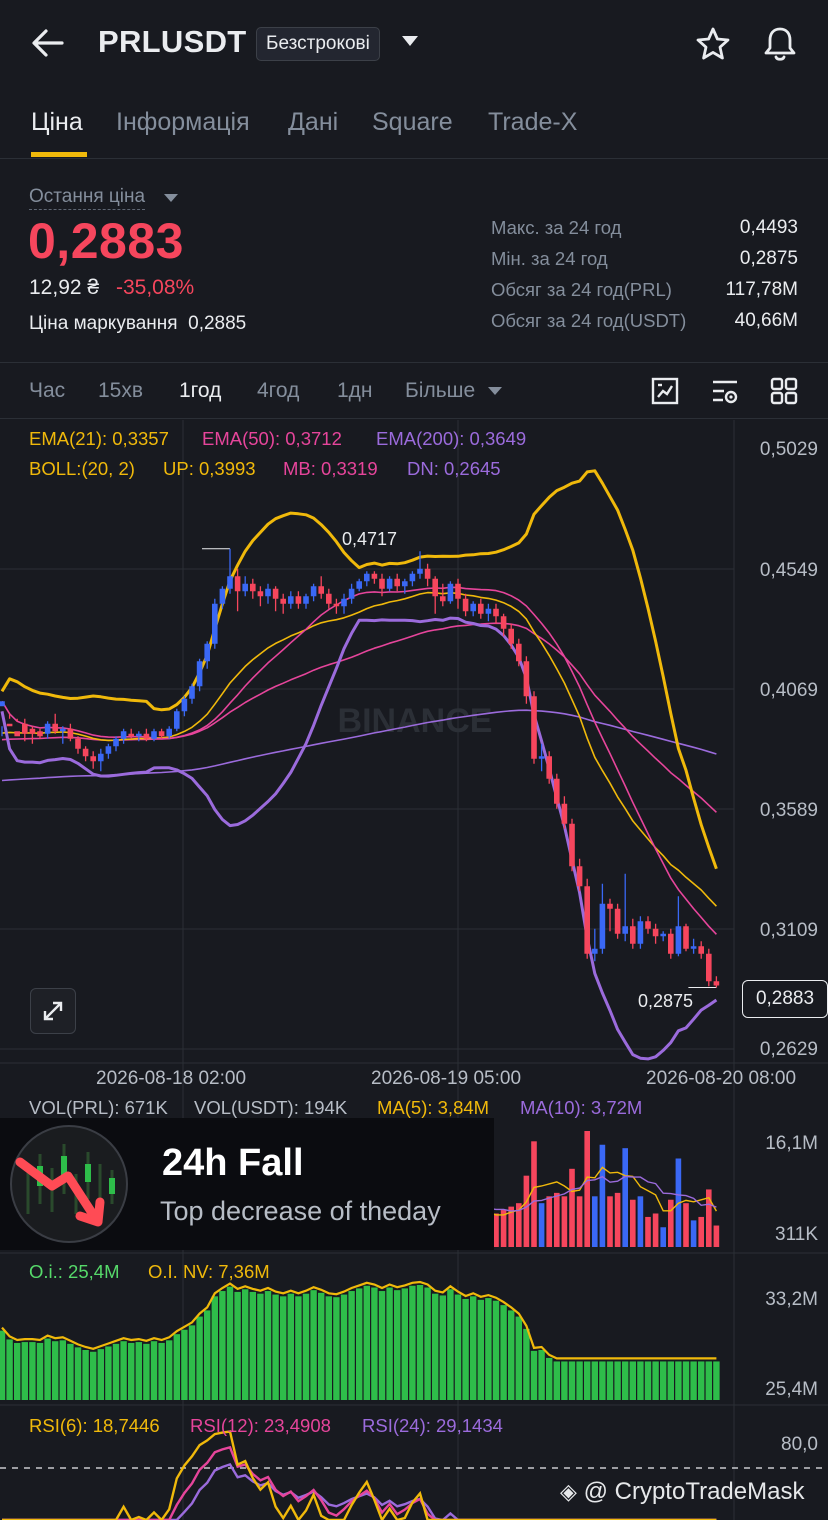 The height and width of the screenshot is (1520, 828). I want to click on tab-info: Інформація, so click(183, 122).